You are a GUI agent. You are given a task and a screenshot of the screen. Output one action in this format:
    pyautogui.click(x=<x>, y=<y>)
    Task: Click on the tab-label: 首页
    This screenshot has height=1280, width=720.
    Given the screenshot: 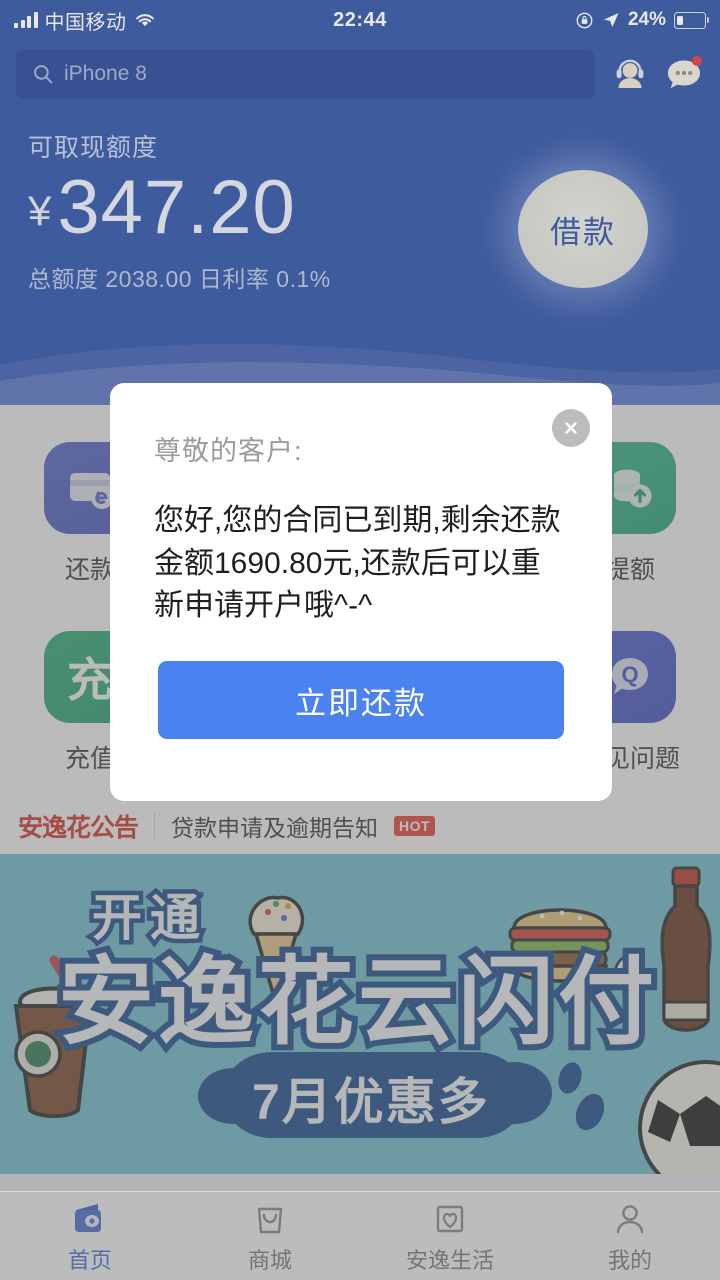 What is the action you would take?
    pyautogui.click(x=89, y=1260)
    